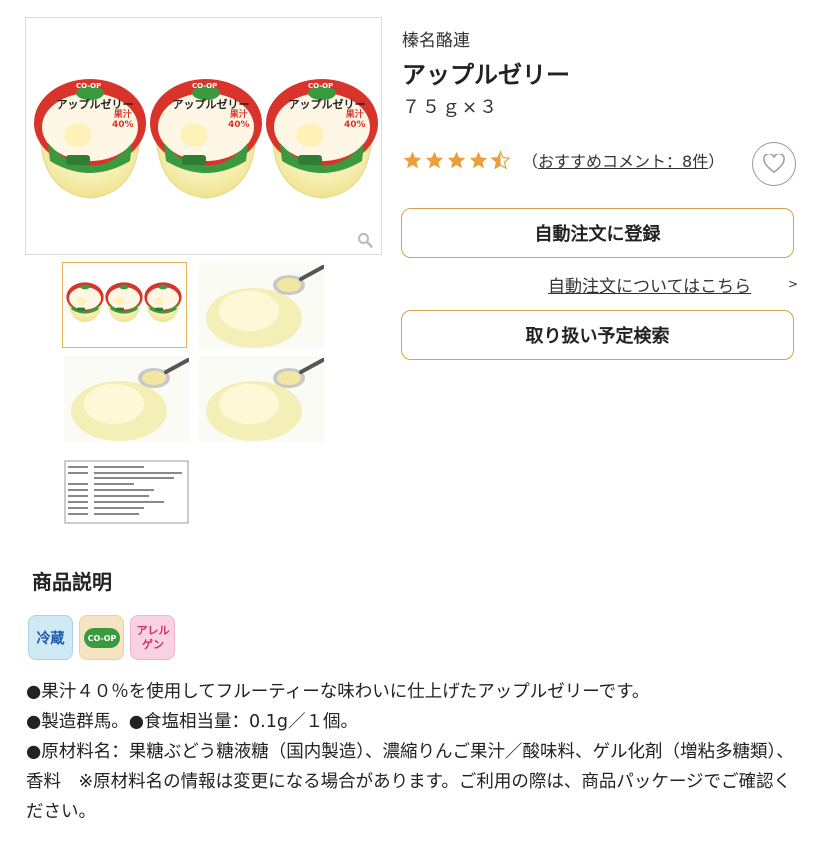  Describe the element at coordinates (500, 159) in the screenshot. I see `star-half-icon` at that location.